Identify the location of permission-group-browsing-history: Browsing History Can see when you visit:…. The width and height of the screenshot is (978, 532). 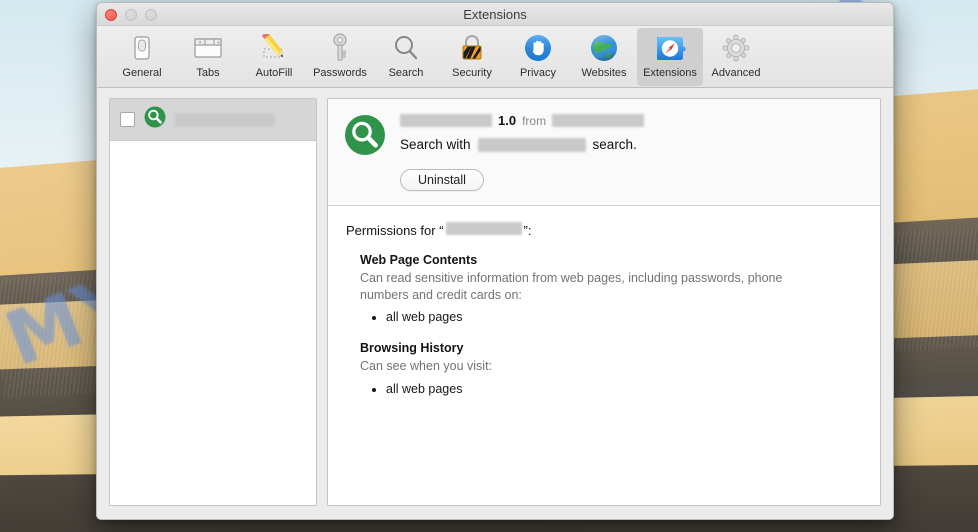
(604, 369).